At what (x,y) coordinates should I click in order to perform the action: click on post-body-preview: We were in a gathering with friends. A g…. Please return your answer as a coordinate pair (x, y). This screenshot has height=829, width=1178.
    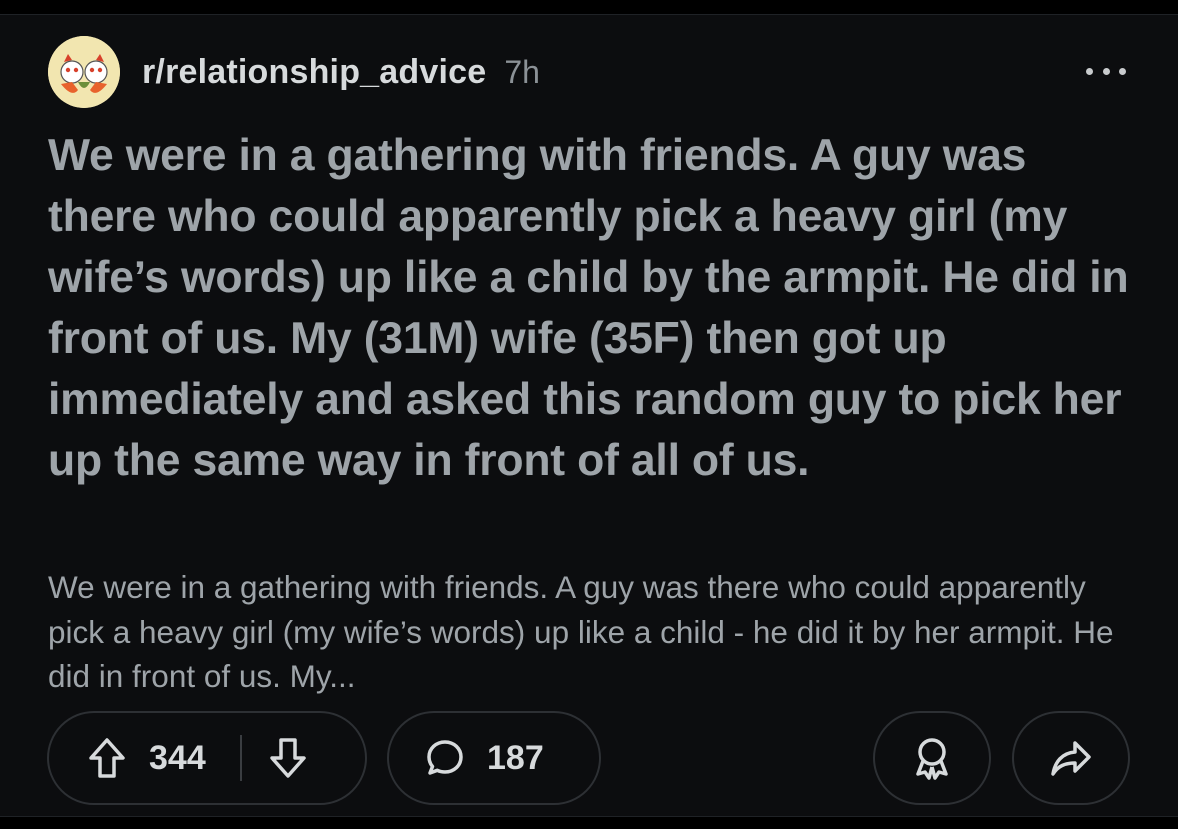
    Looking at the image, I should click on (593, 632).